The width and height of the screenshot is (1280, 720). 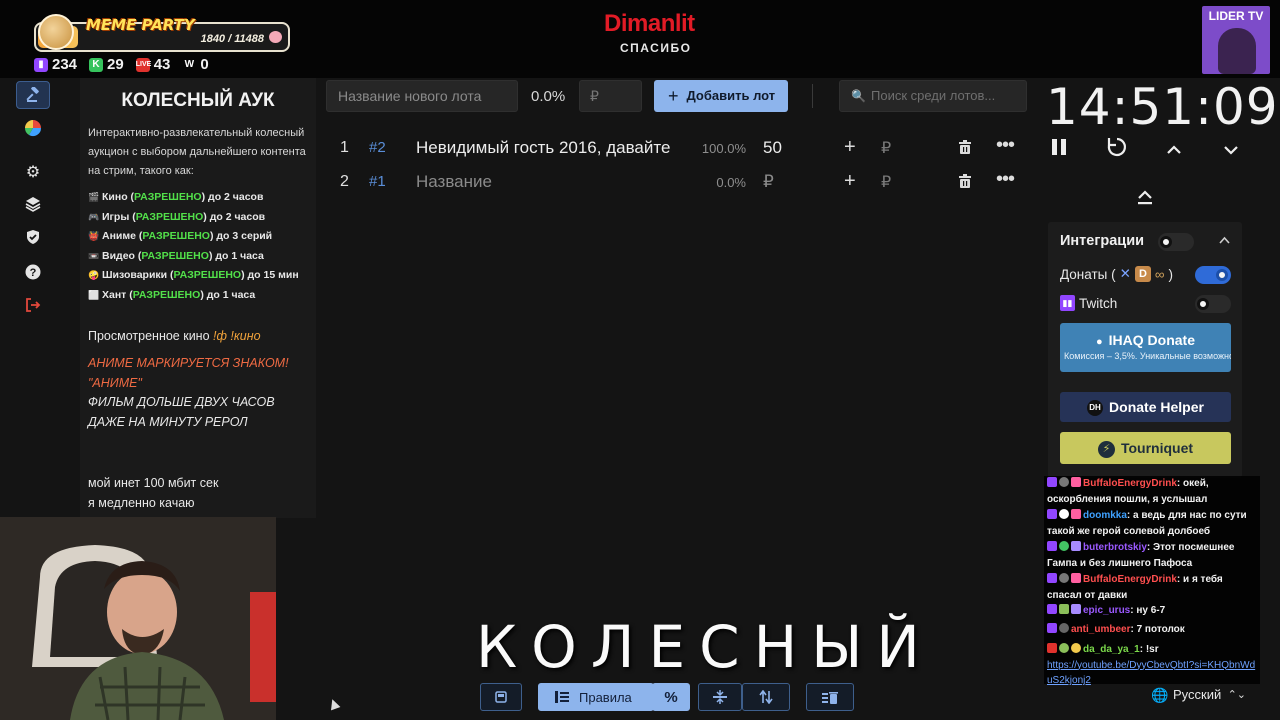 I want to click on sub-badge-icon, so click(x=1076, y=482).